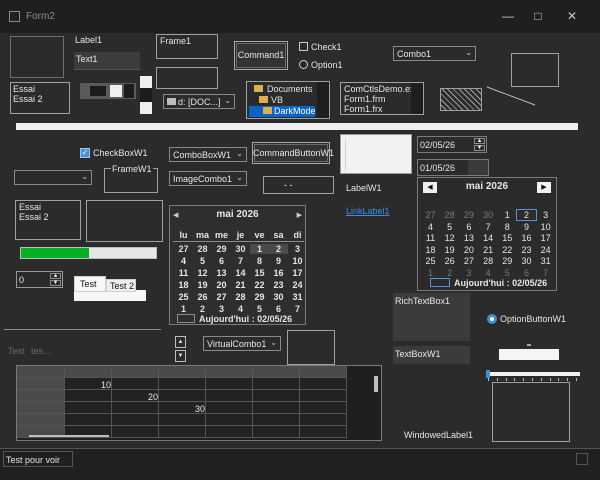 This screenshot has height=480, width=600. What do you see at coordinates (290, 89) in the screenshot?
I see `dir-item: Documents` at bounding box center [290, 89].